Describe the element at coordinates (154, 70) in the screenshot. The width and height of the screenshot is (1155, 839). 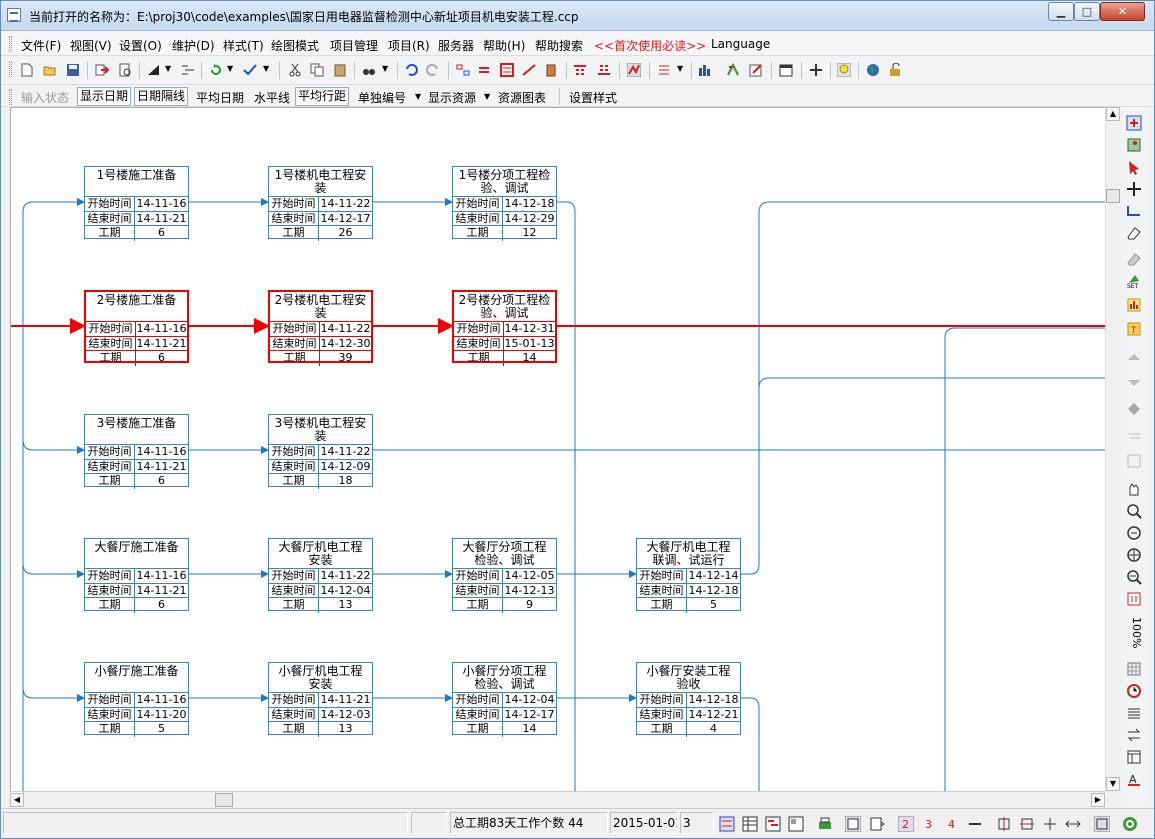
I see `fill-triangle-icon` at that location.